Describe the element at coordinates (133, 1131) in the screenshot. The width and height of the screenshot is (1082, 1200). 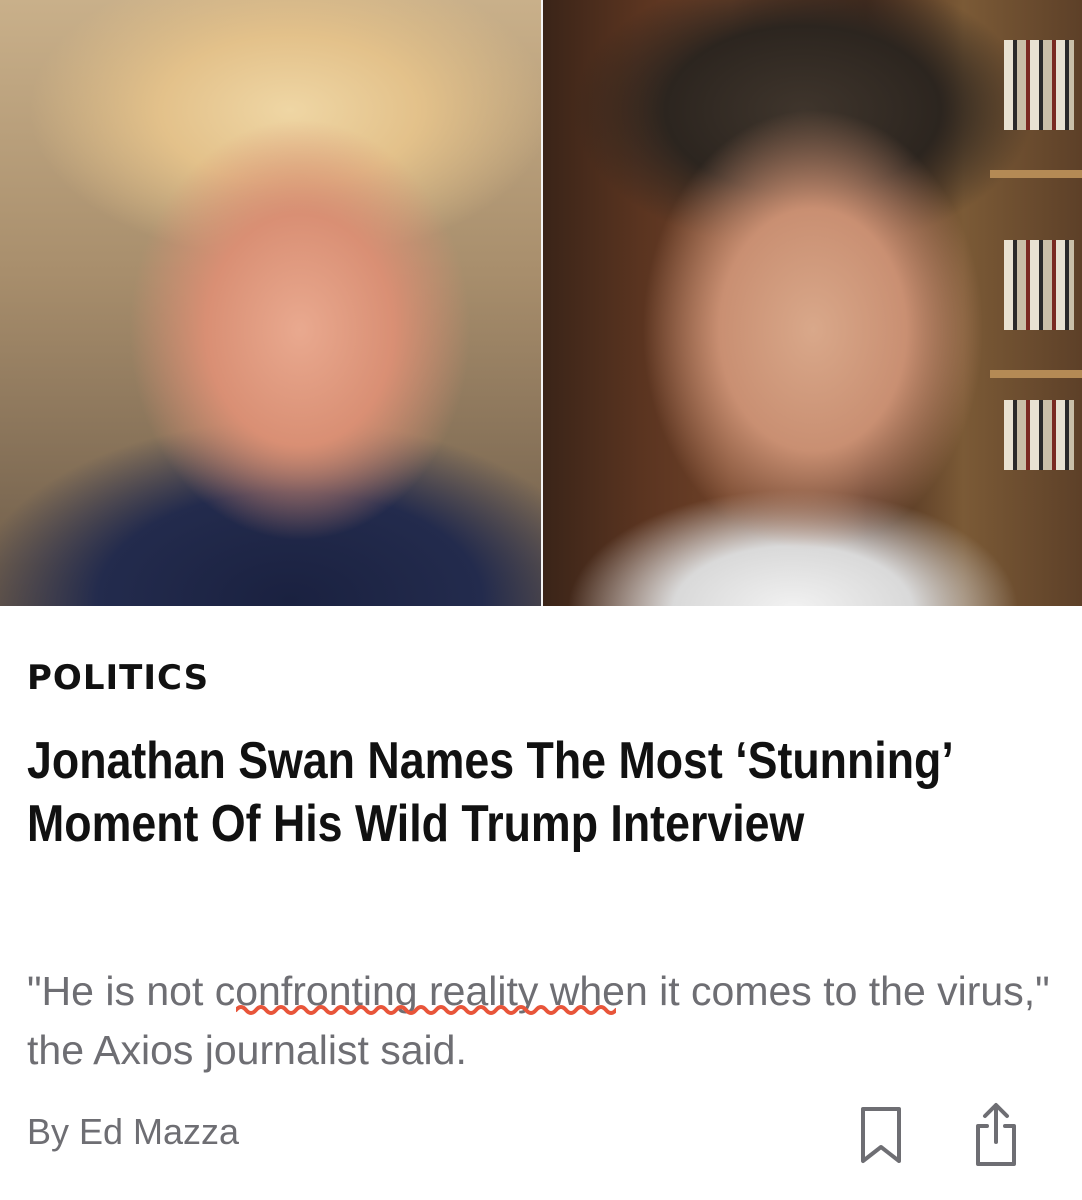
I see `article-byline: By Ed Mazza` at that location.